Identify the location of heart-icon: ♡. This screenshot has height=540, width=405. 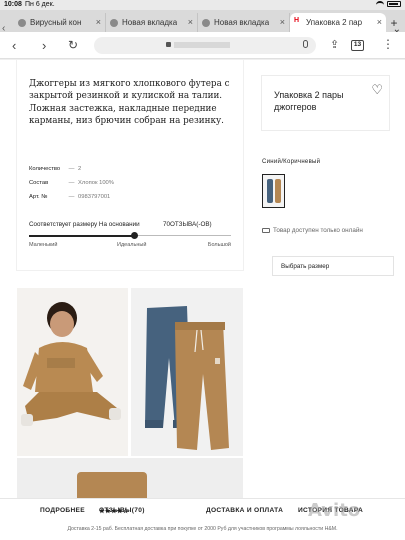
(377, 90).